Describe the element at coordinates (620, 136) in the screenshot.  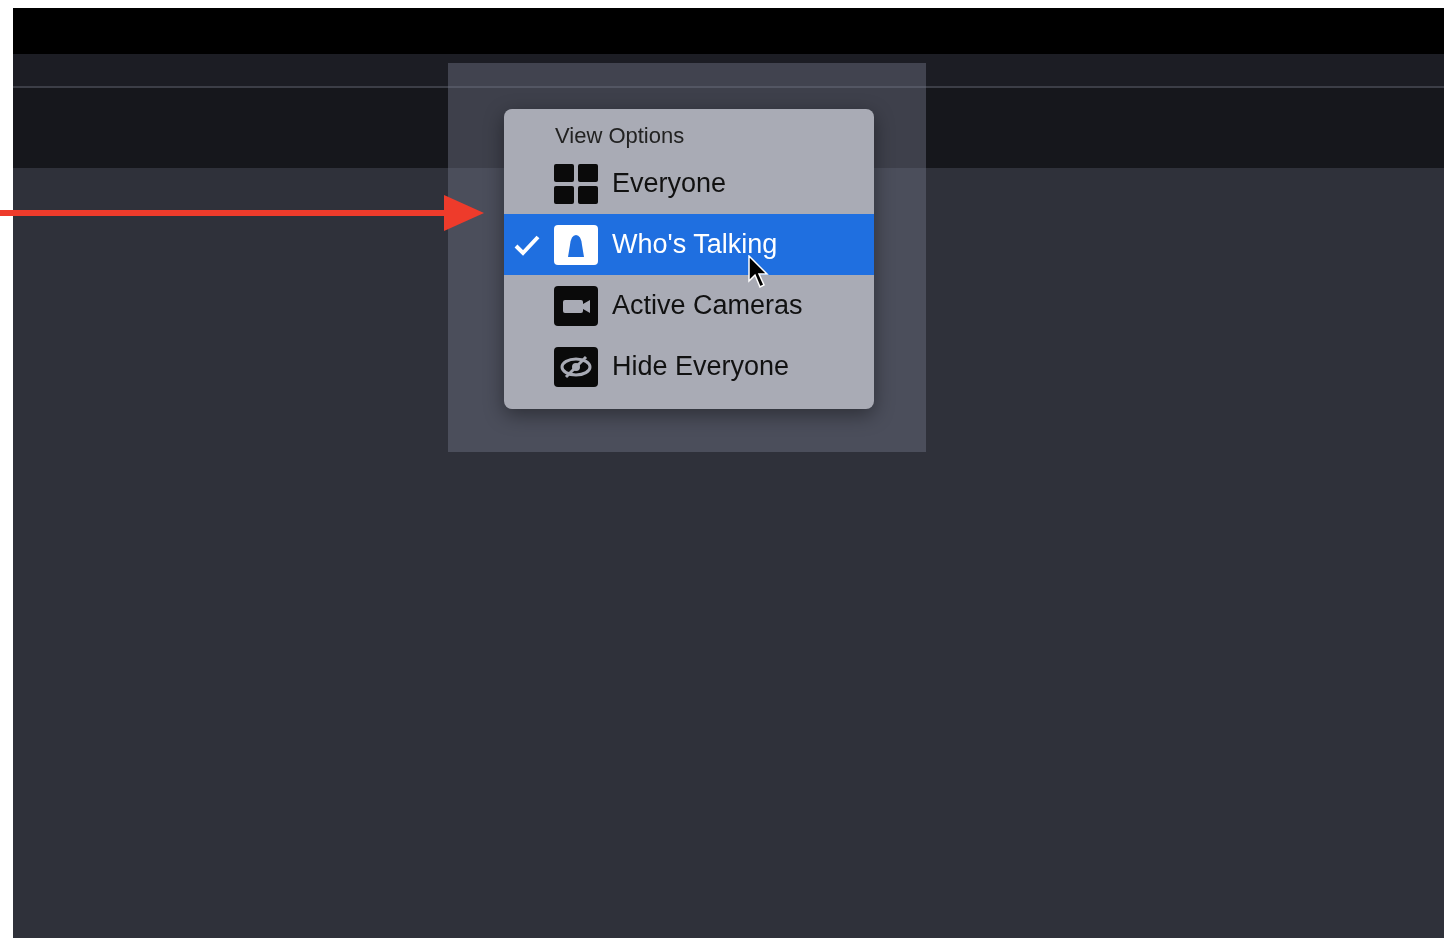
I see `menu-title: View Options` at that location.